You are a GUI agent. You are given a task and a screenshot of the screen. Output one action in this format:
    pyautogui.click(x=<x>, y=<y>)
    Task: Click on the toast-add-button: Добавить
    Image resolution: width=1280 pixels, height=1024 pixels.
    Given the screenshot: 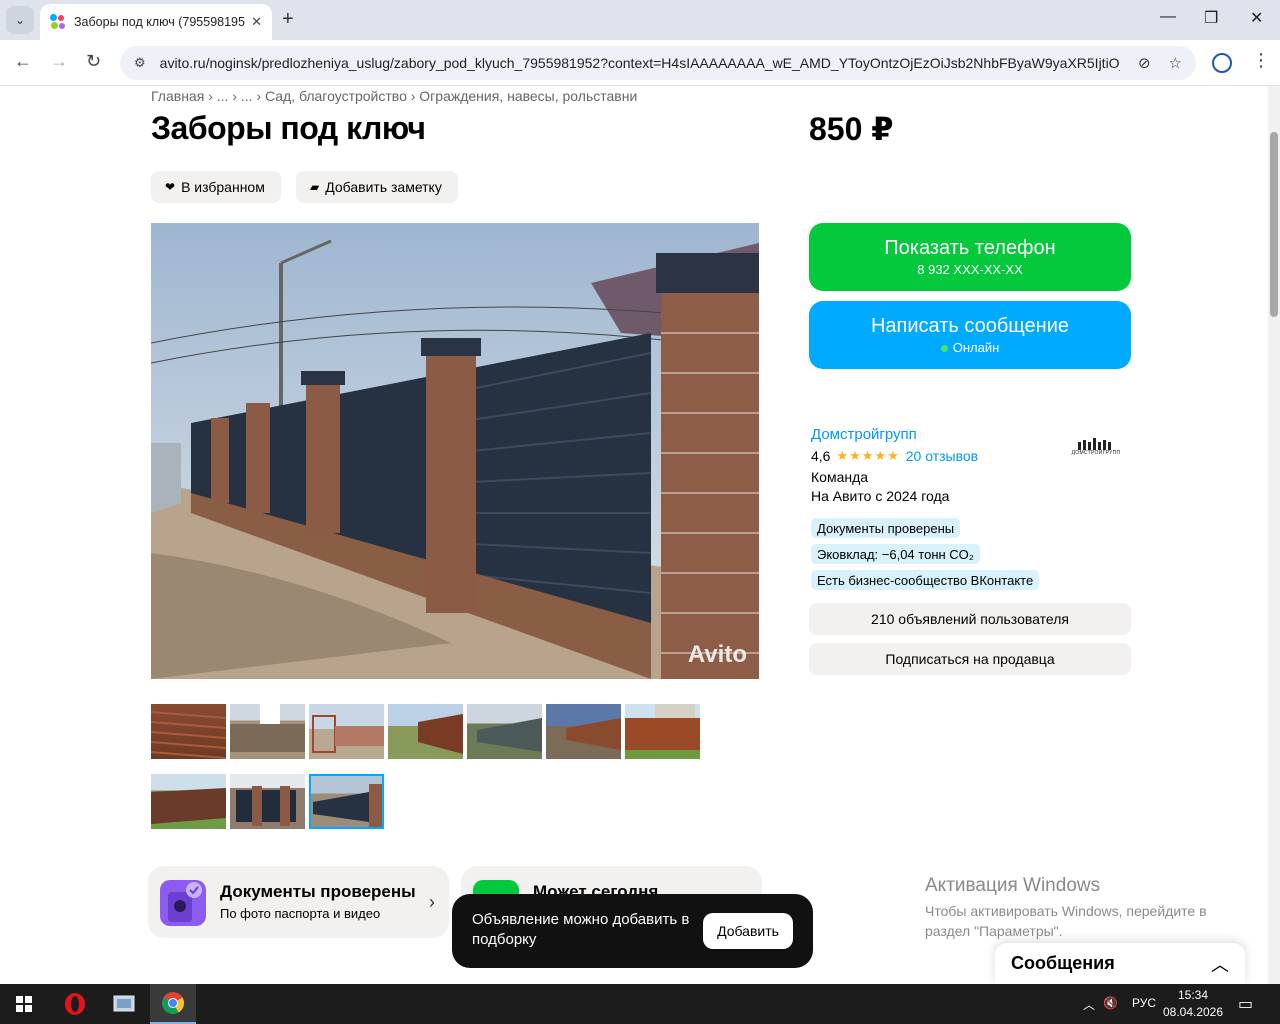 What is the action you would take?
    pyautogui.click(x=748, y=931)
    